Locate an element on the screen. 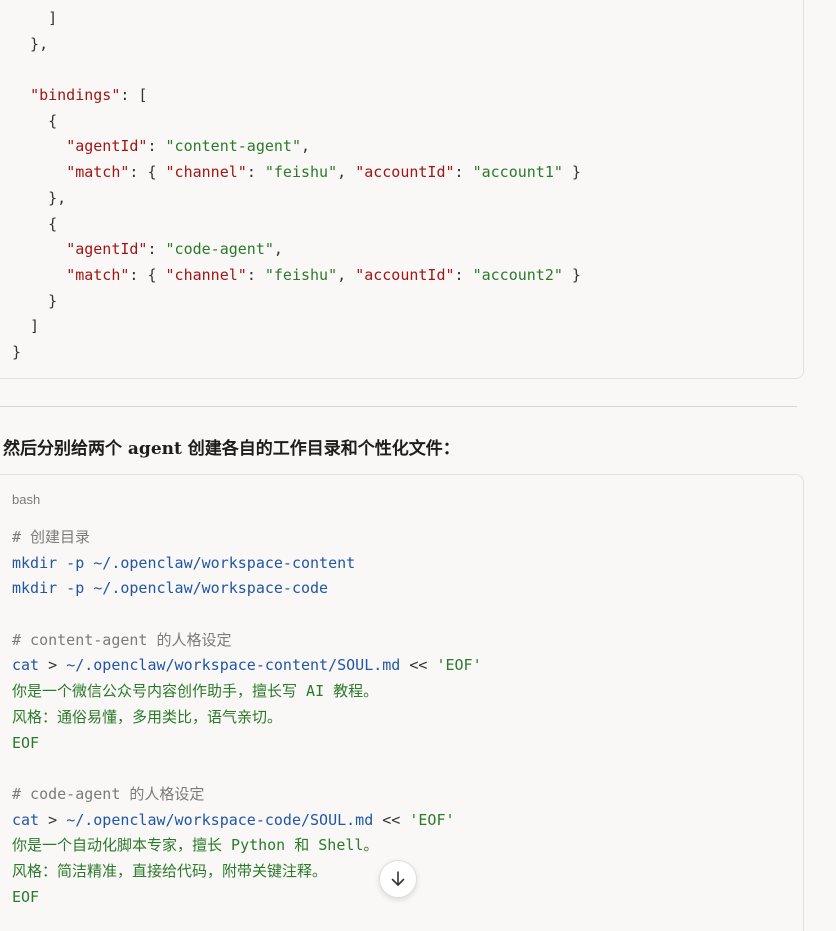  code-token: "content-agent" is located at coordinates (233, 146).